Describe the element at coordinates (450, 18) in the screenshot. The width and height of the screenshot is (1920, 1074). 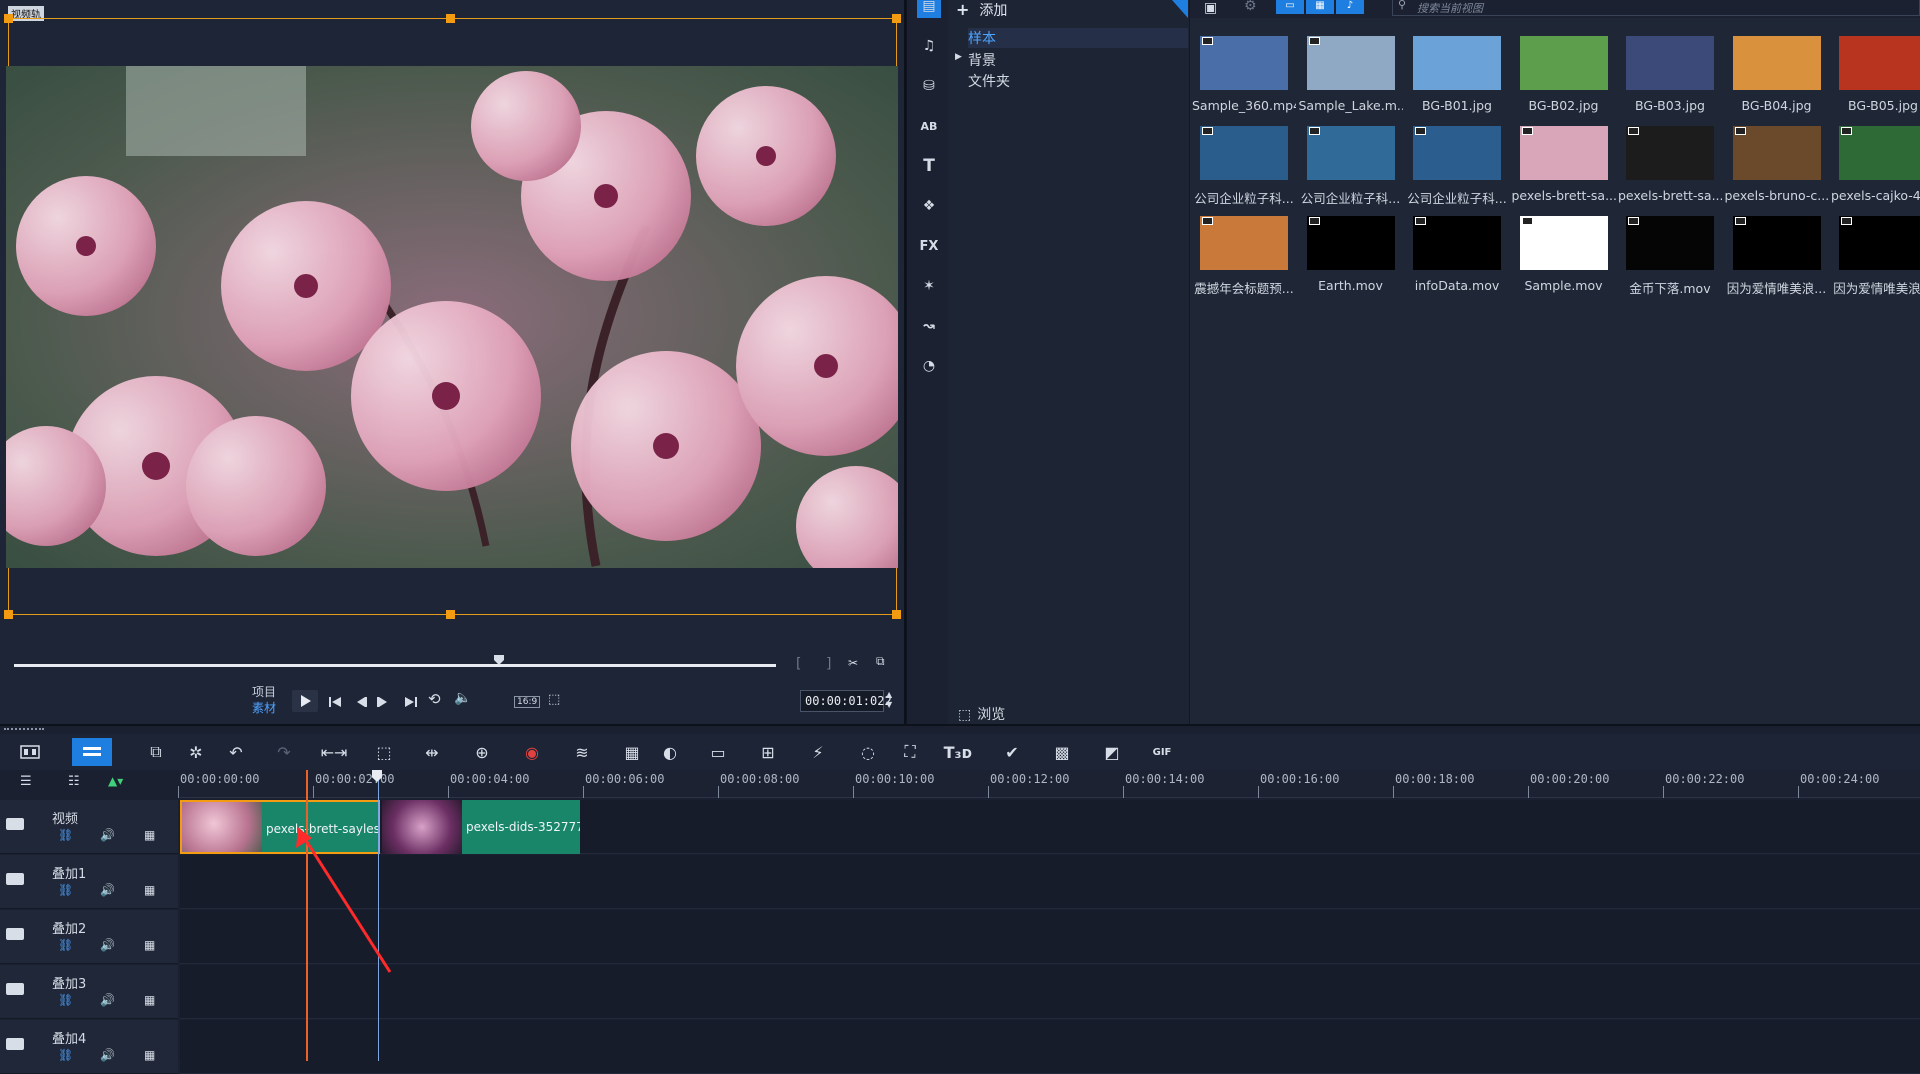
I see `resize-handle-top` at that location.